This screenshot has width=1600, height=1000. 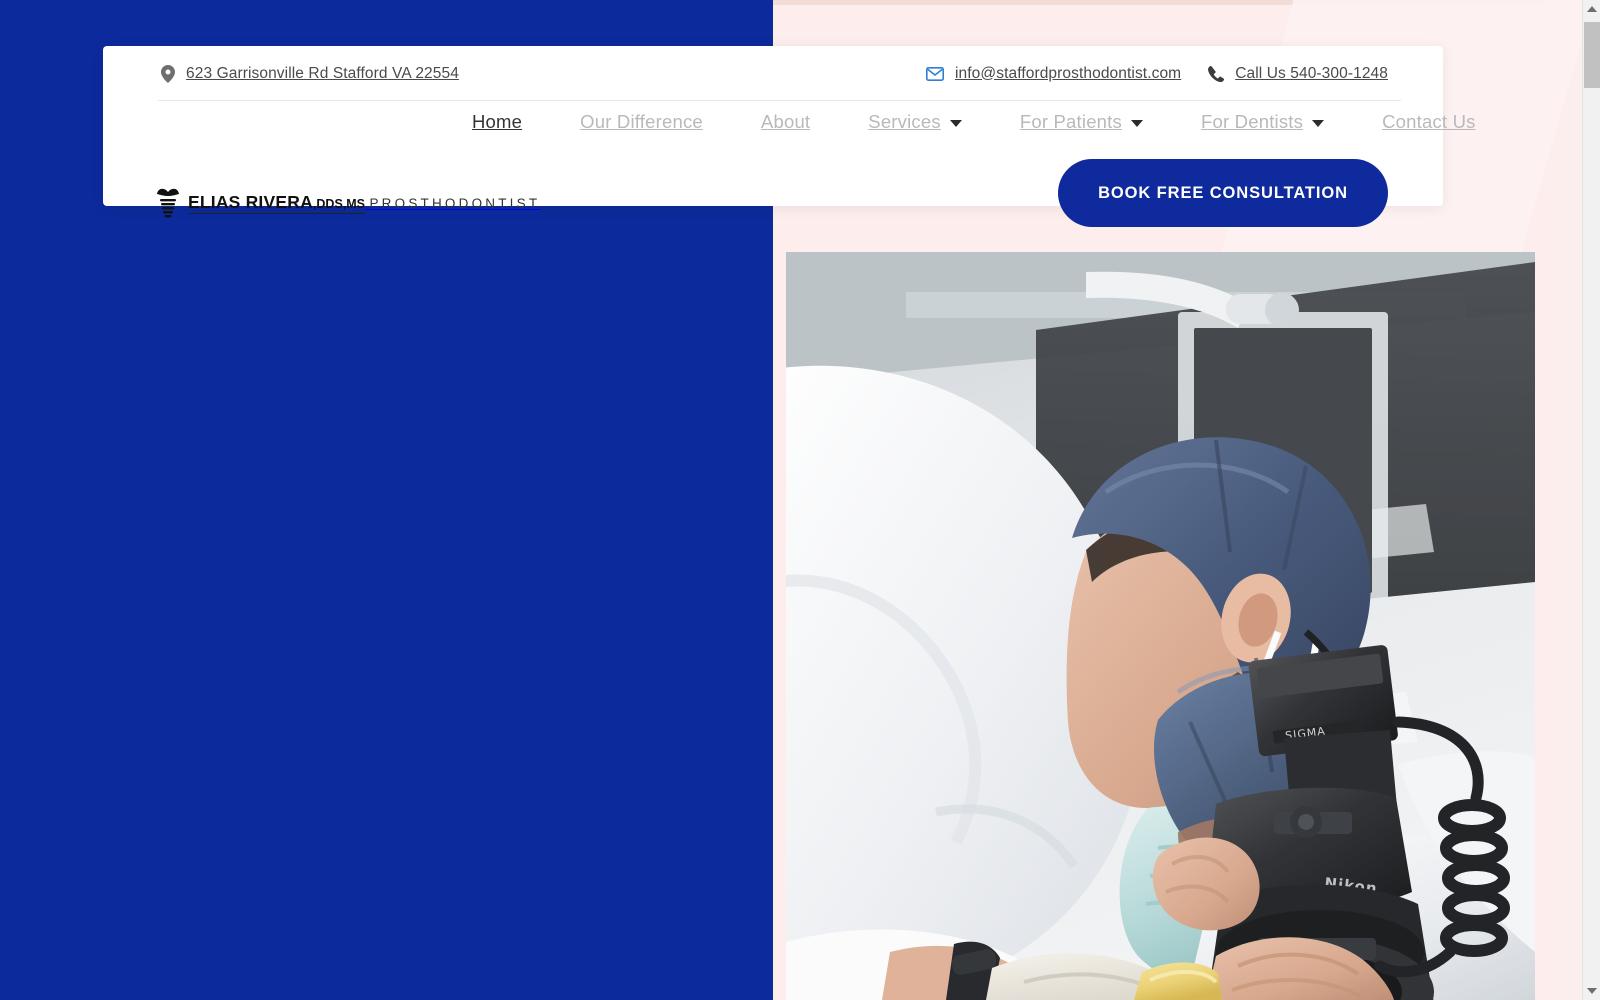 What do you see at coordinates (1591, 9) in the screenshot?
I see `scroll-up-arrow-icon` at bounding box center [1591, 9].